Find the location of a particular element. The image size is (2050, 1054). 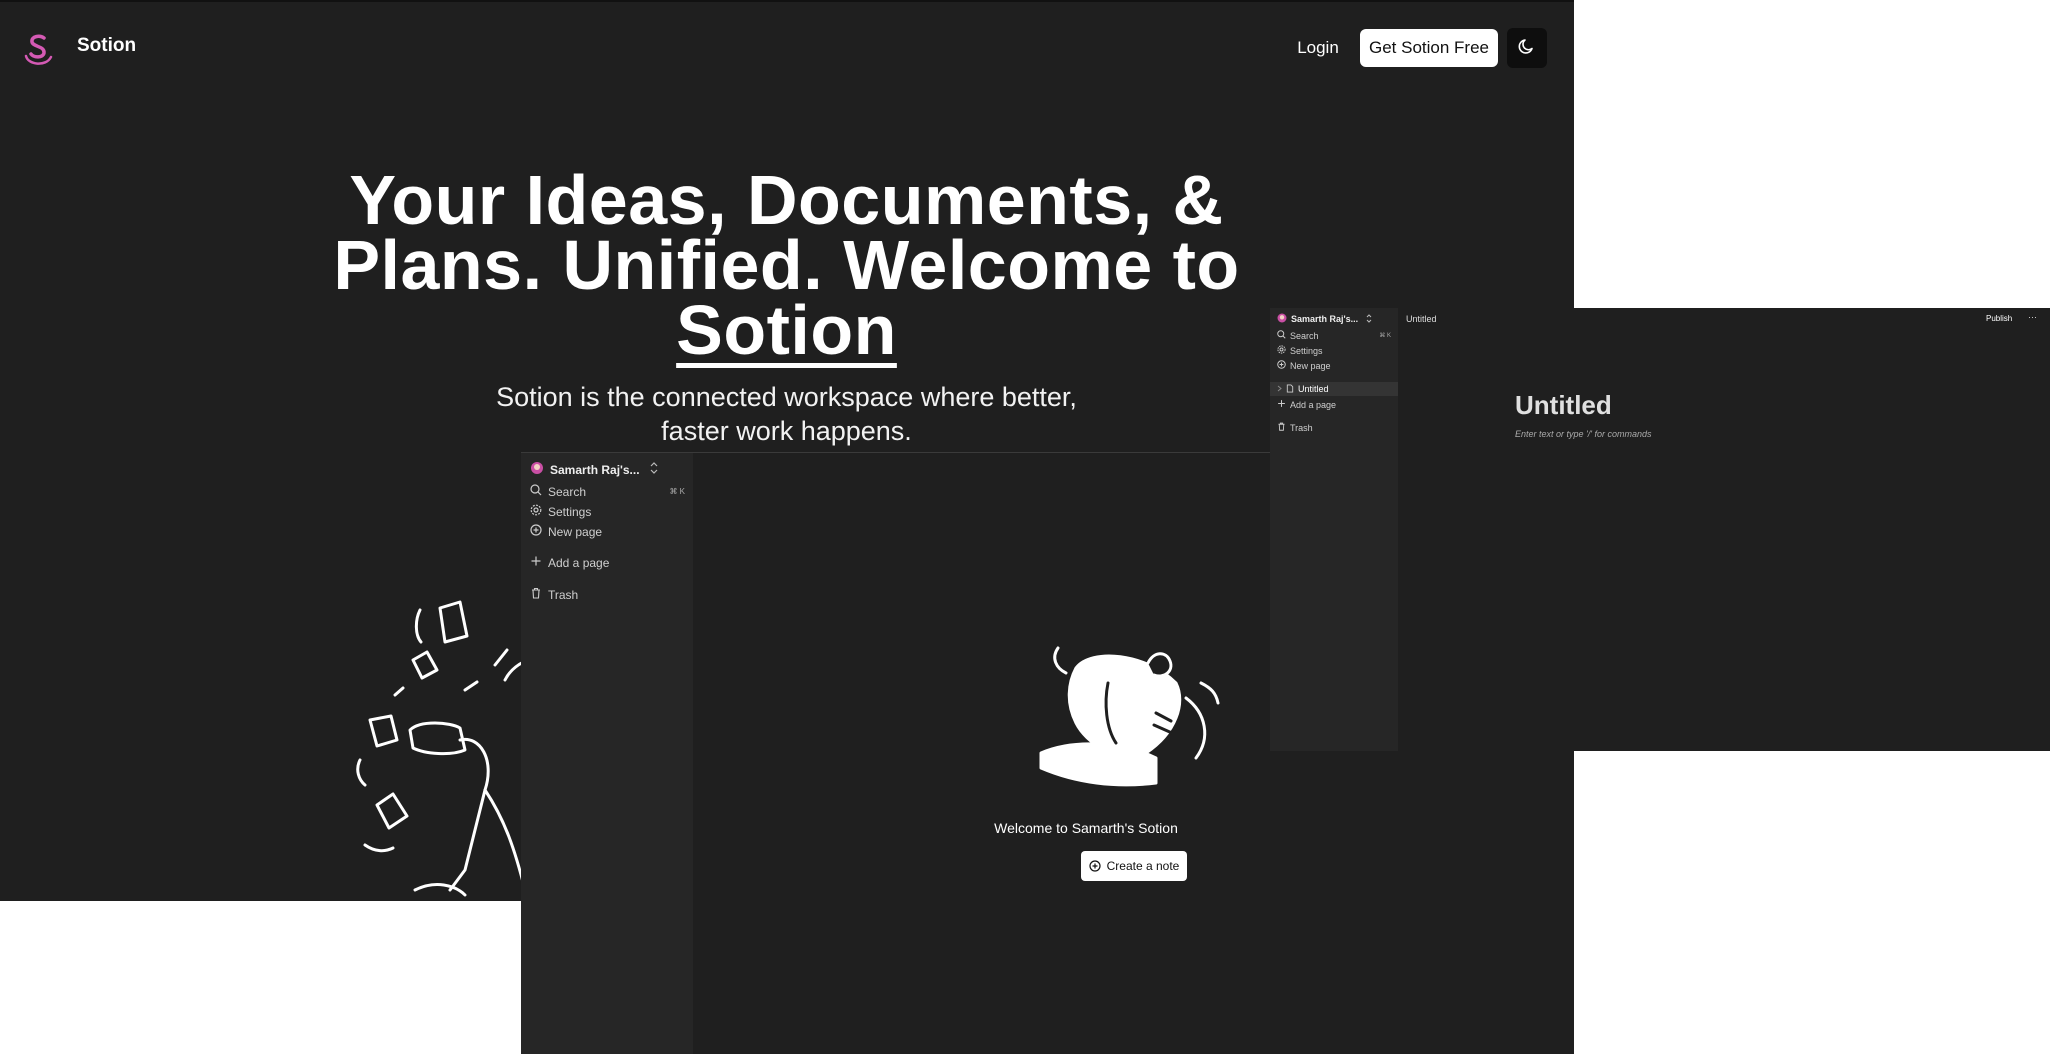

moon-icon is located at coordinates (1527, 48).